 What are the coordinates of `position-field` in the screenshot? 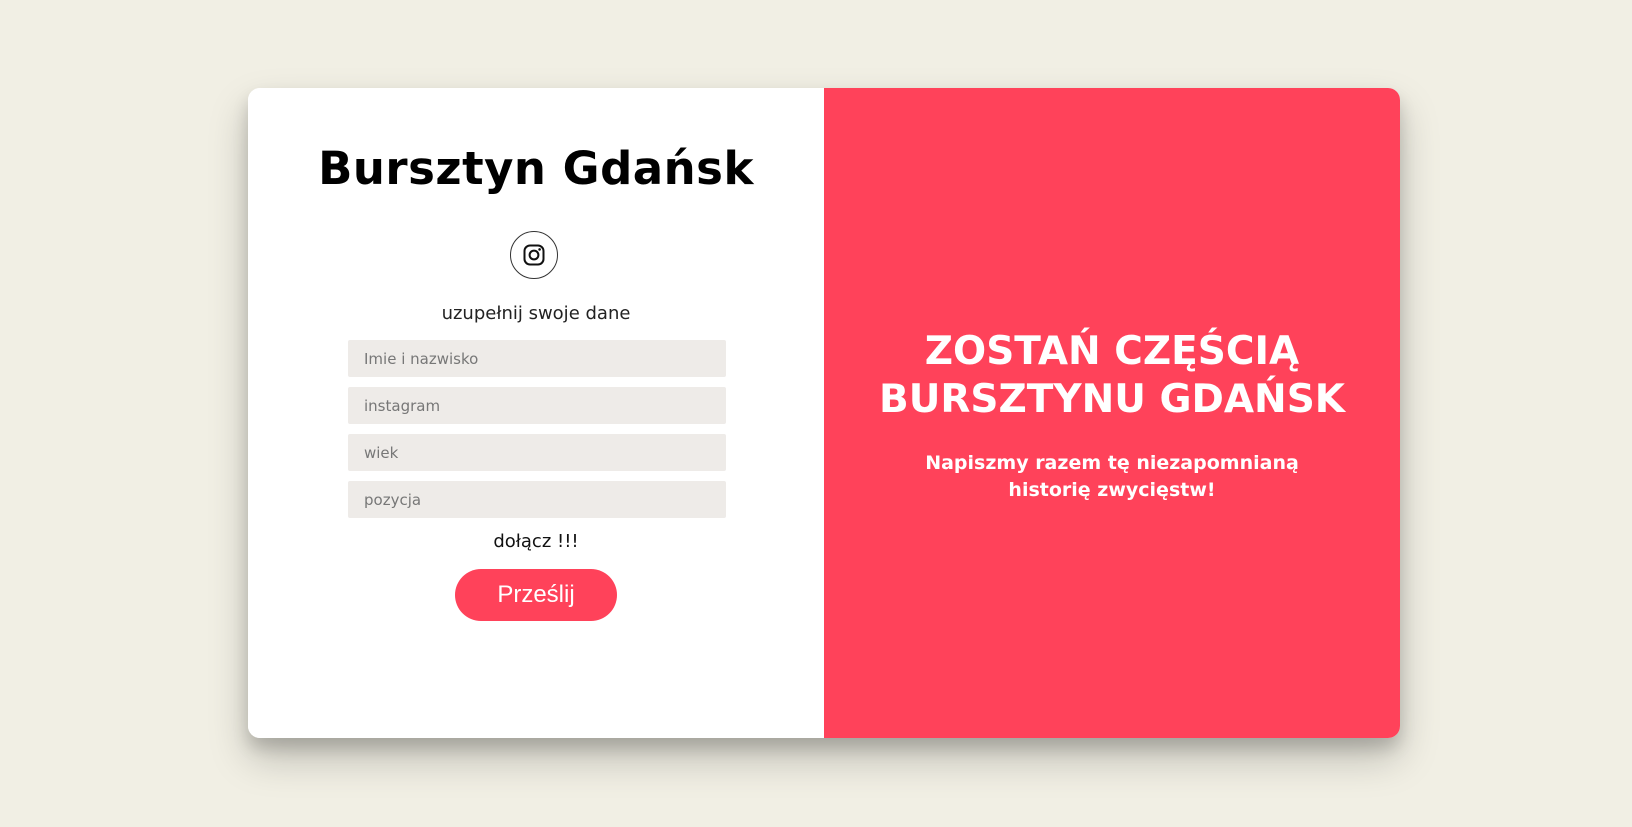 It's located at (537, 499).